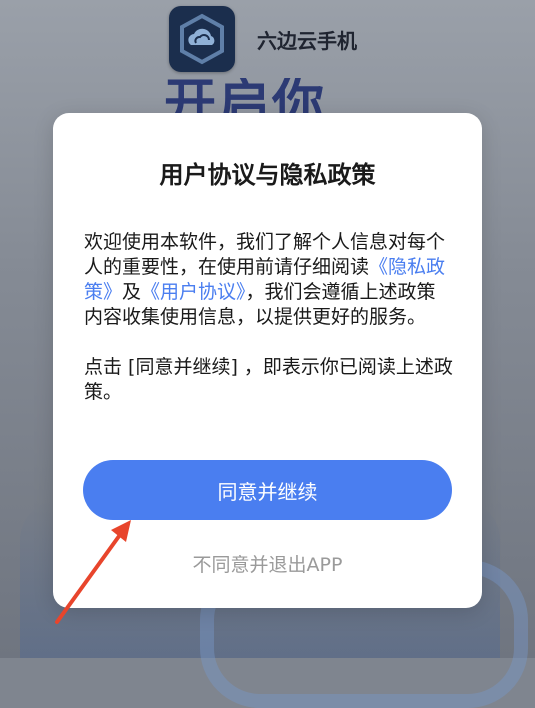 The height and width of the screenshot is (708, 535). I want to click on app-name: 六边云手机, so click(307, 40).